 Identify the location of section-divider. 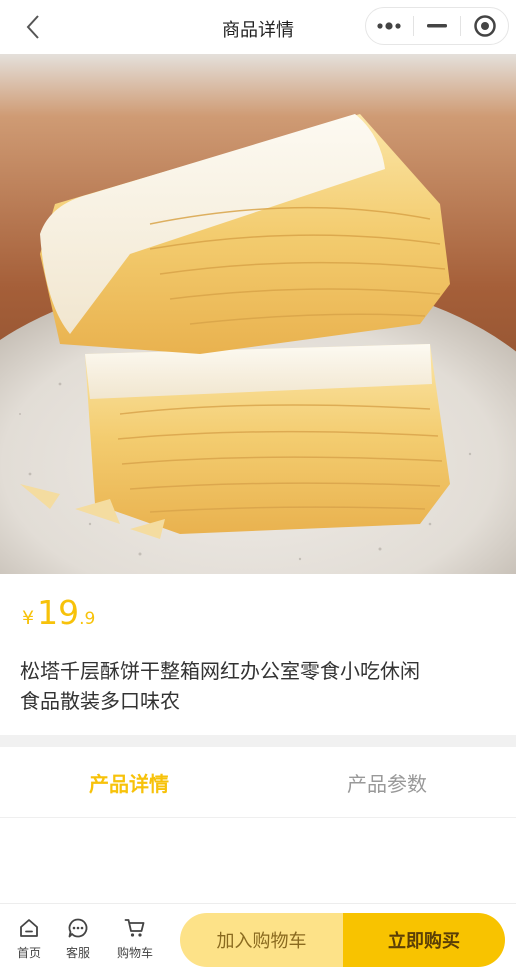
(258, 741).